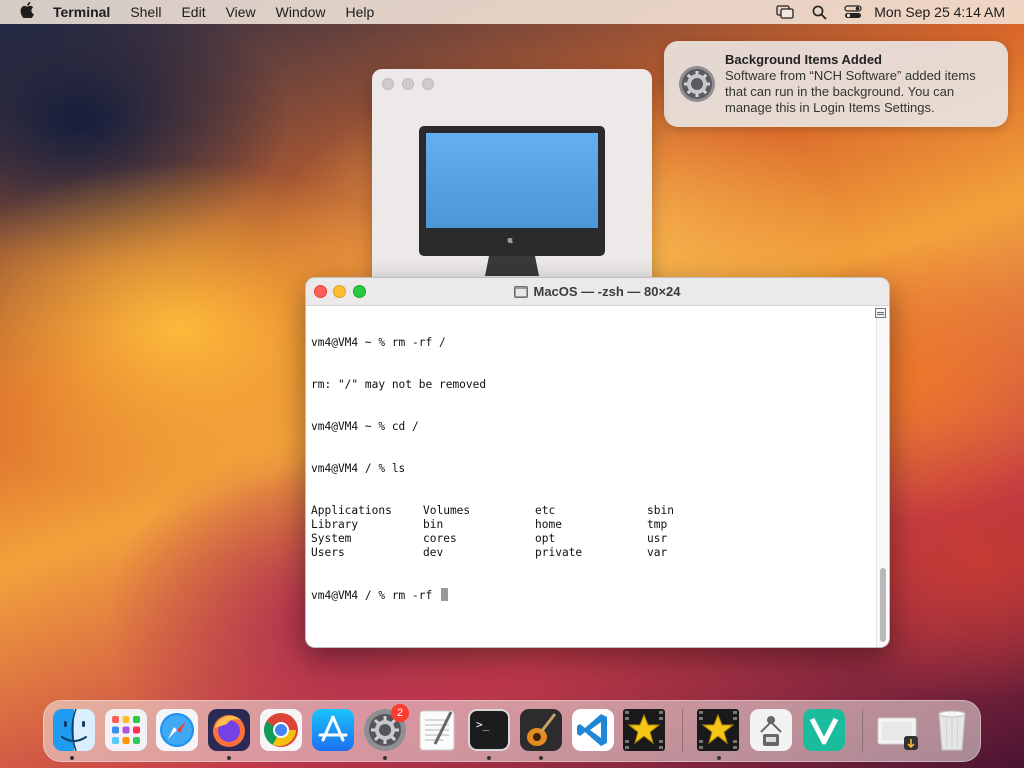 The height and width of the screenshot is (768, 1024). What do you see at coordinates (177, 730) in the screenshot?
I see `safari-icon` at bounding box center [177, 730].